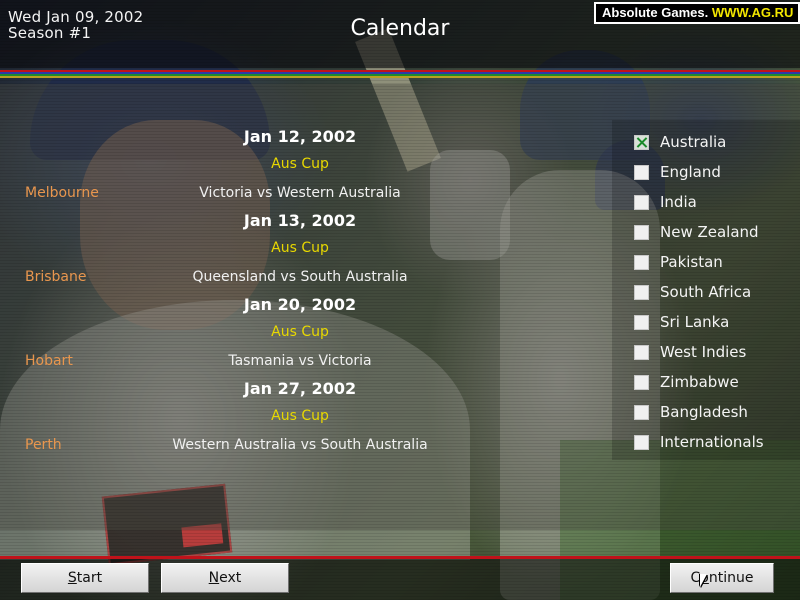 This screenshot has width=800, height=600. I want to click on header-stripes, so click(400, 74).